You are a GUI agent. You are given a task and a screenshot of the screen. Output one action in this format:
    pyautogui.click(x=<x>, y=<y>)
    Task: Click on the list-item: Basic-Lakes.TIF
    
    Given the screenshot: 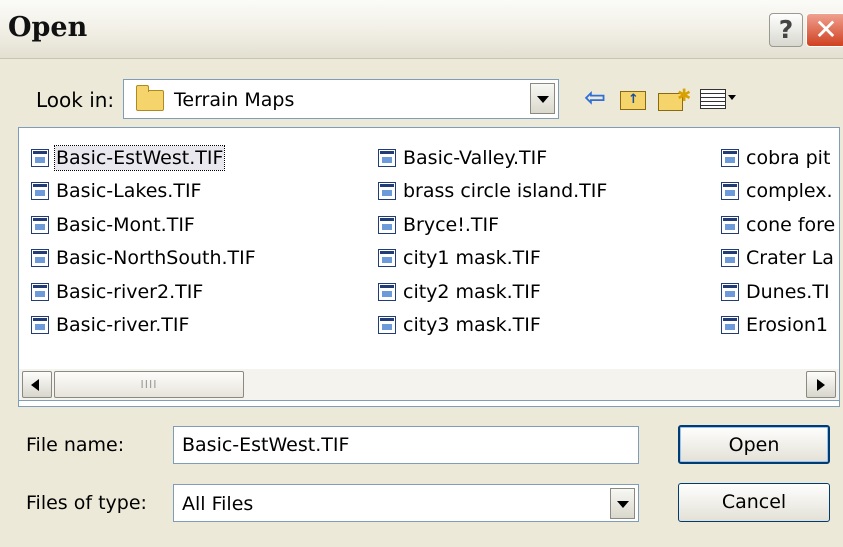 What is the action you would take?
    pyautogui.click(x=143, y=192)
    